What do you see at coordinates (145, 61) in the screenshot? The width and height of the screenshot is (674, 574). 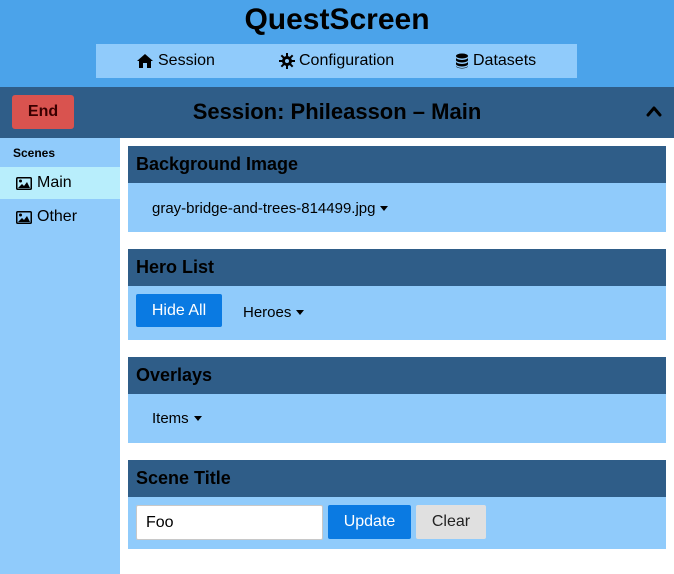 I see `home-icon` at bounding box center [145, 61].